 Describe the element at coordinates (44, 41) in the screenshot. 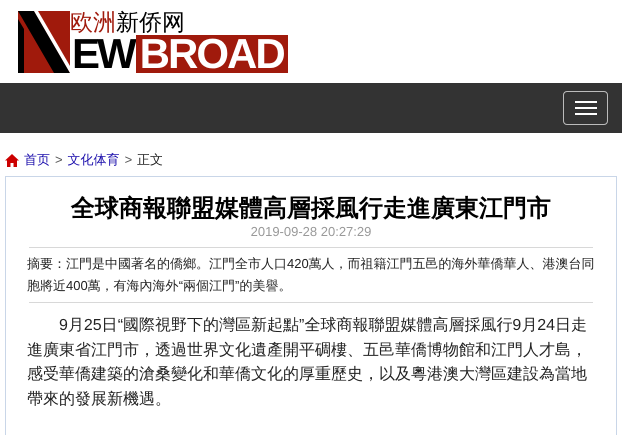

I see `logo-icon` at that location.